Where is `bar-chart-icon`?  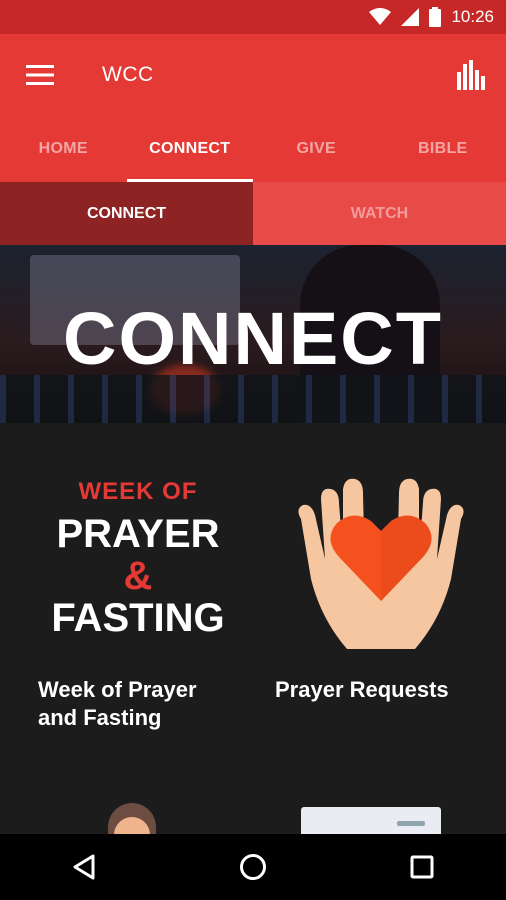 bar-chart-icon is located at coordinates (471, 75).